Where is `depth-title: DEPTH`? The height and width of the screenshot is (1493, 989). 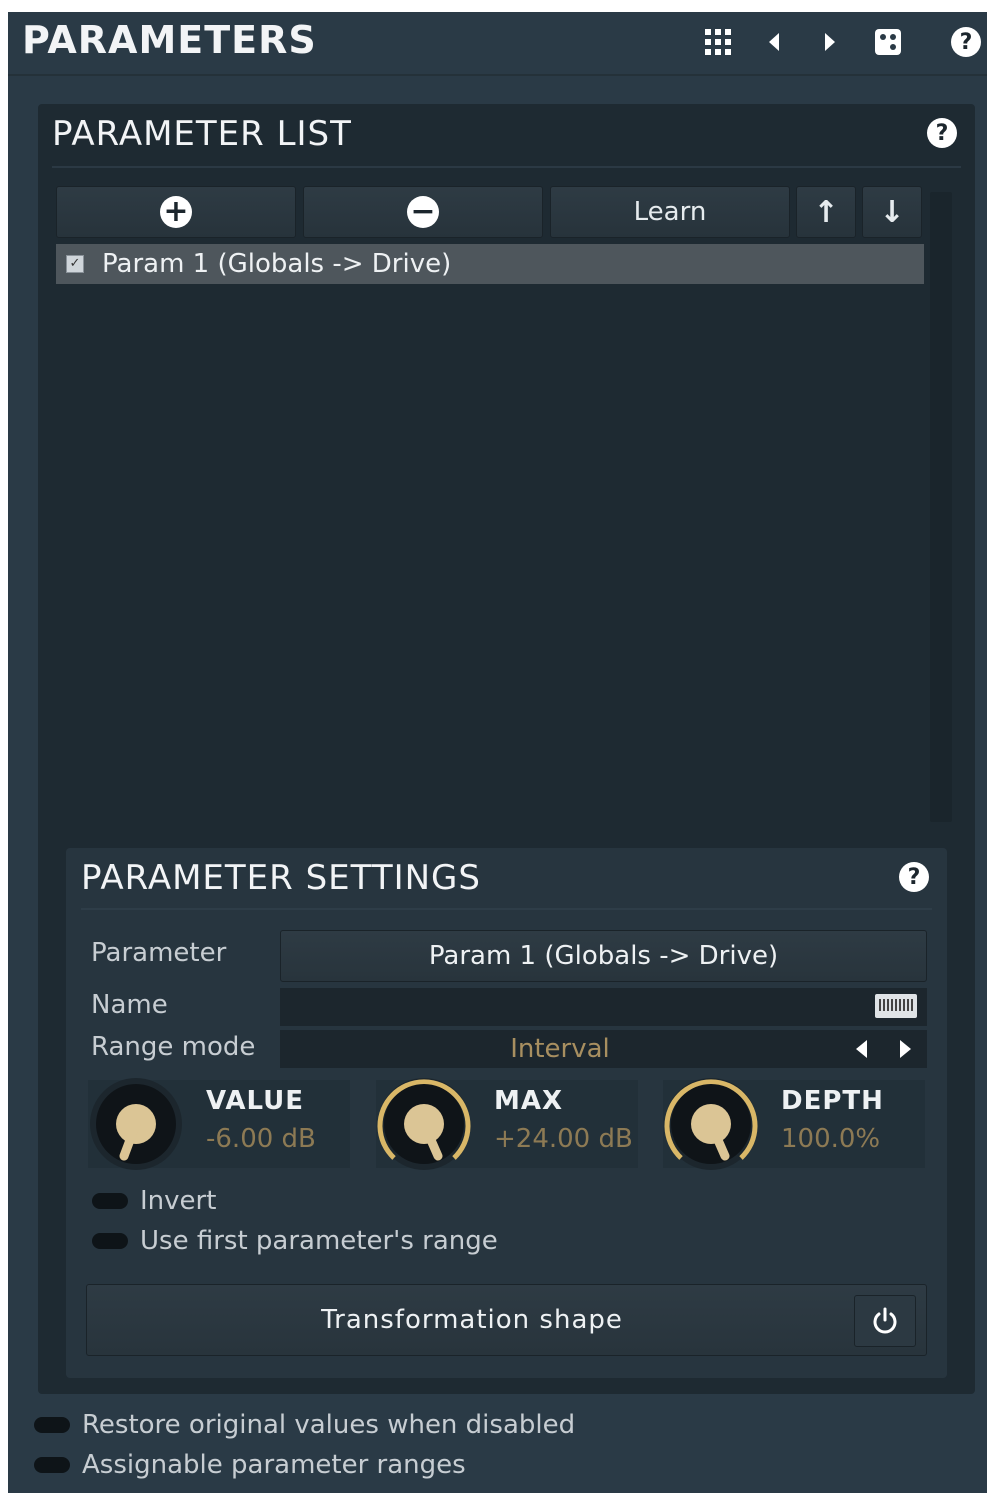 depth-title: DEPTH is located at coordinates (832, 1101).